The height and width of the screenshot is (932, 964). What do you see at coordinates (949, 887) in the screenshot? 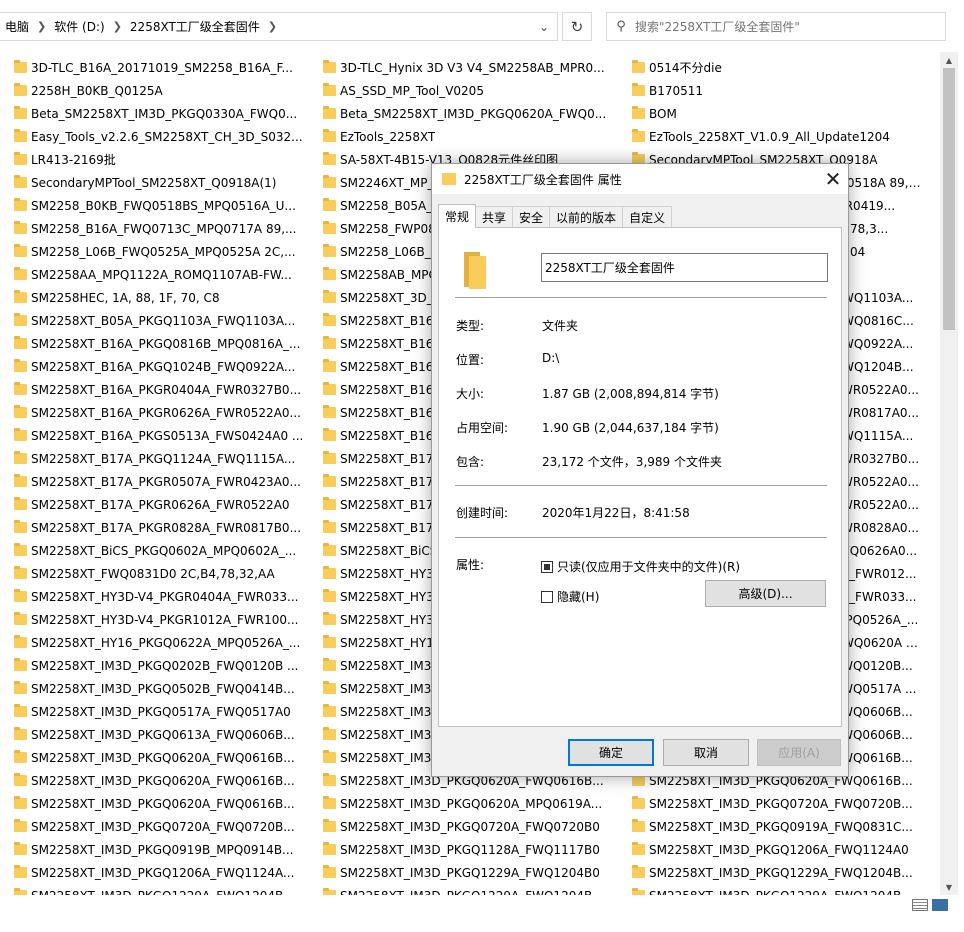
I see `scroll-down-icon: ▼` at bounding box center [949, 887].